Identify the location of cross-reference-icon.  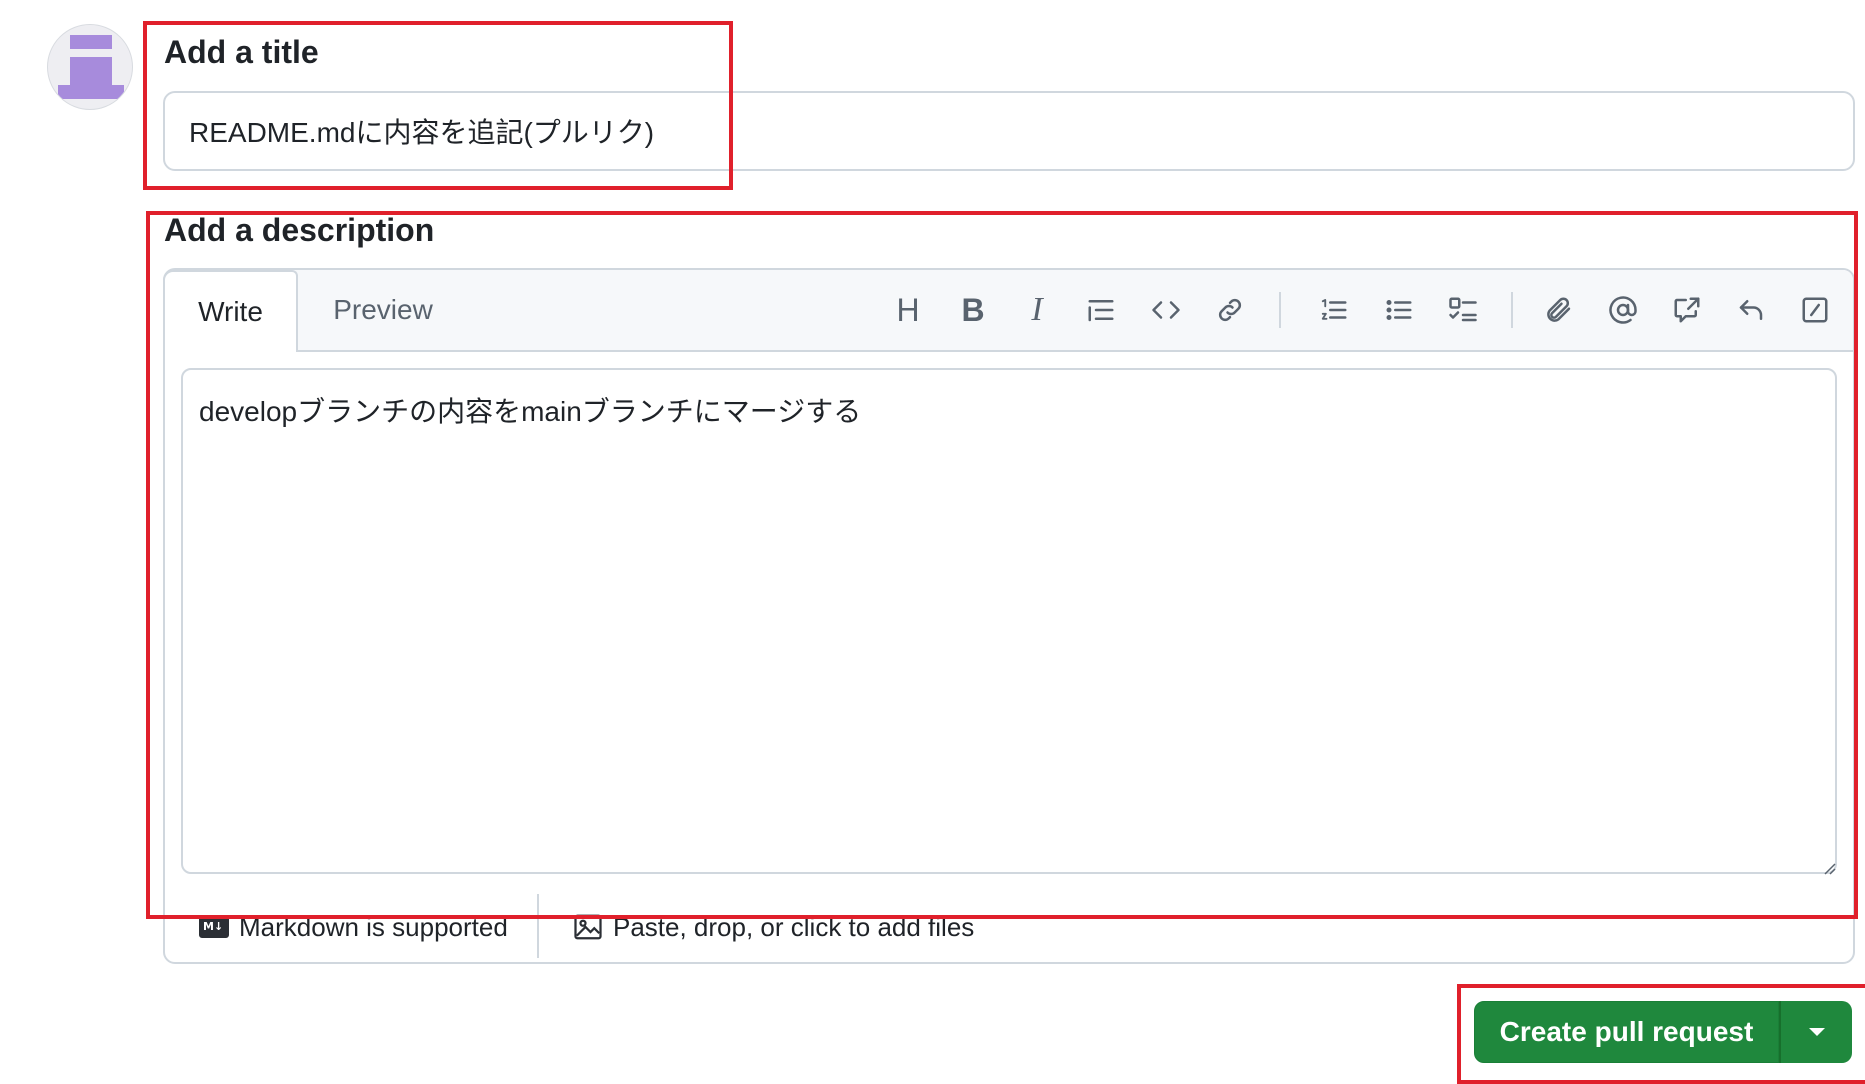
(1687, 310).